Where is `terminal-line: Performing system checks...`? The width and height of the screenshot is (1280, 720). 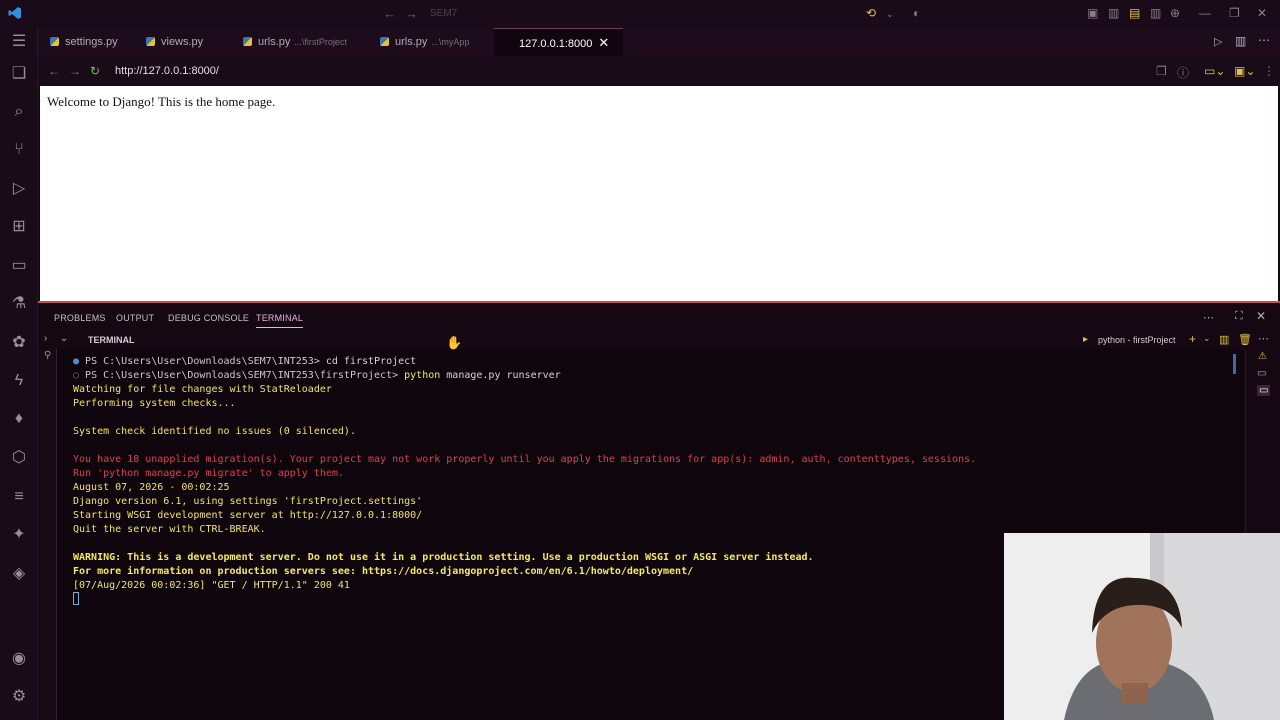
terminal-line: Performing system checks... is located at coordinates (154, 403).